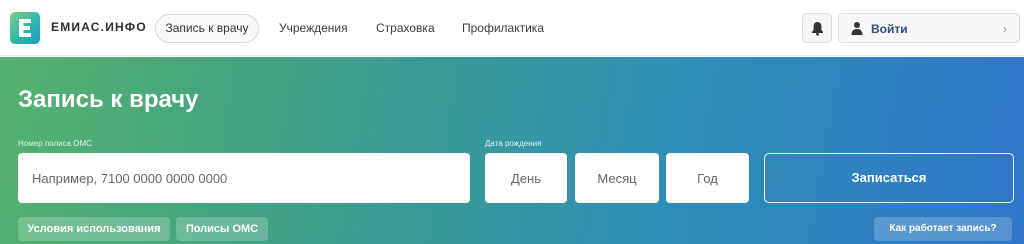  What do you see at coordinates (25, 28) in the screenshot?
I see `logo-e-icon` at bounding box center [25, 28].